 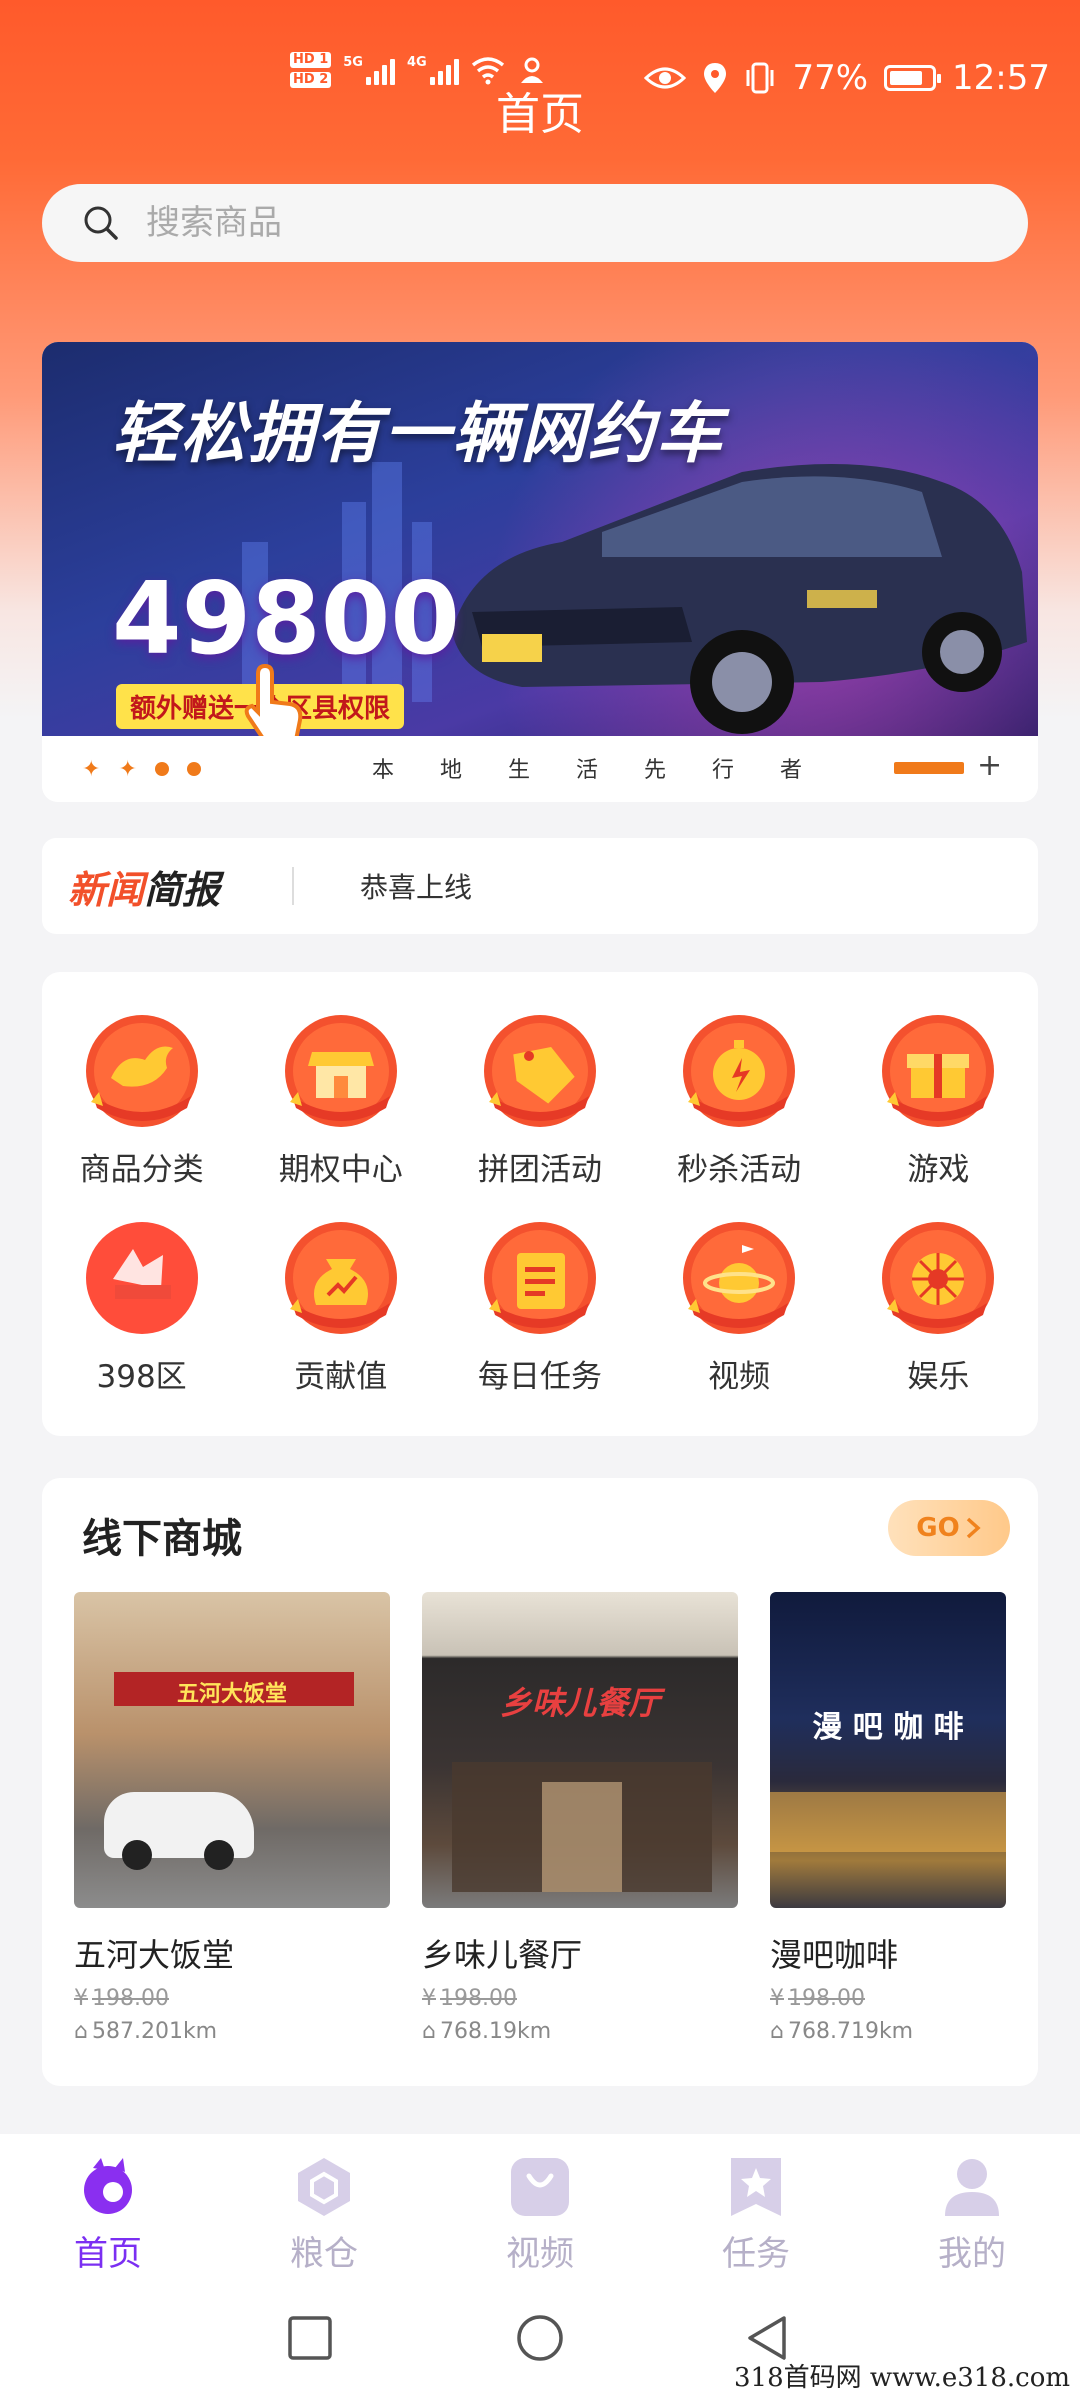 What do you see at coordinates (834, 1955) in the screenshot?
I see `store-name: 漫吧咖啡` at bounding box center [834, 1955].